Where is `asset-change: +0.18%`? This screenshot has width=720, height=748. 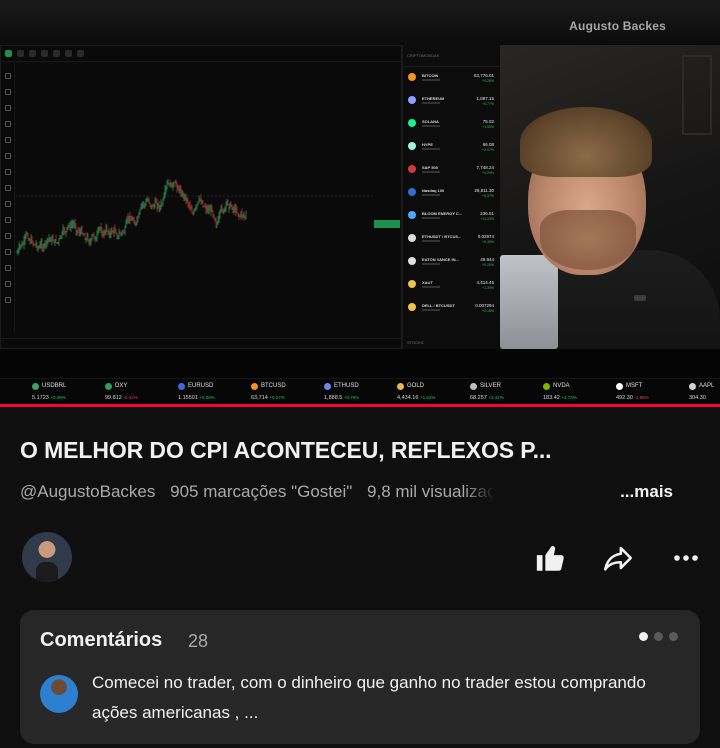 asset-change: +0.18% is located at coordinates (488, 311).